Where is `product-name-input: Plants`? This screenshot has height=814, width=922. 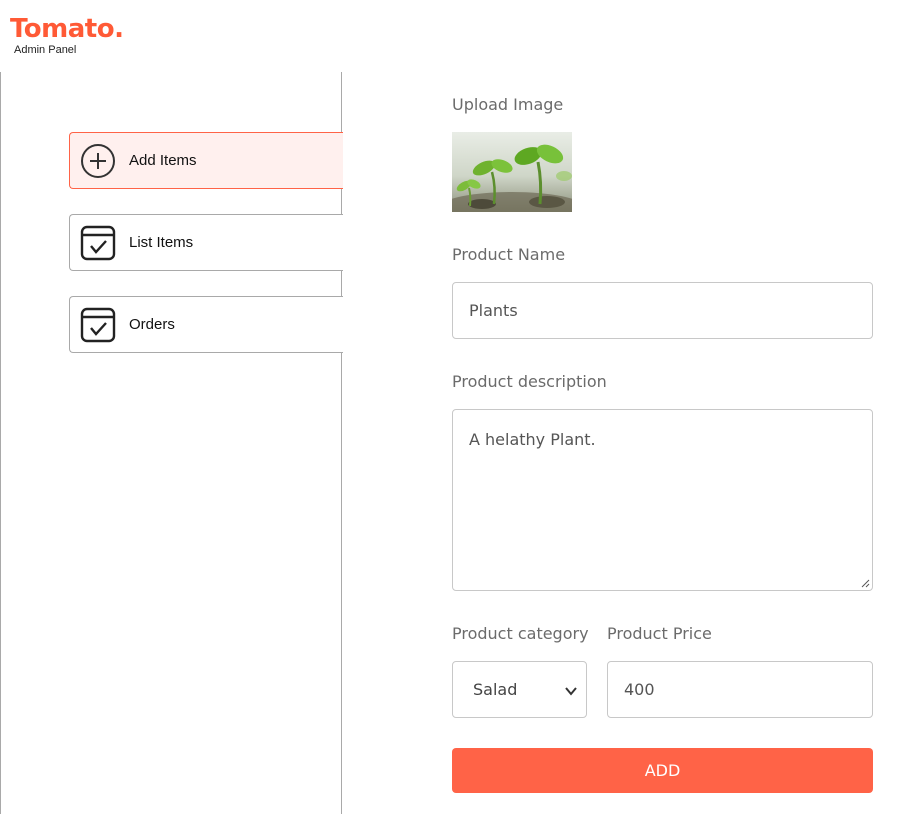
product-name-input: Plants is located at coordinates (662, 310).